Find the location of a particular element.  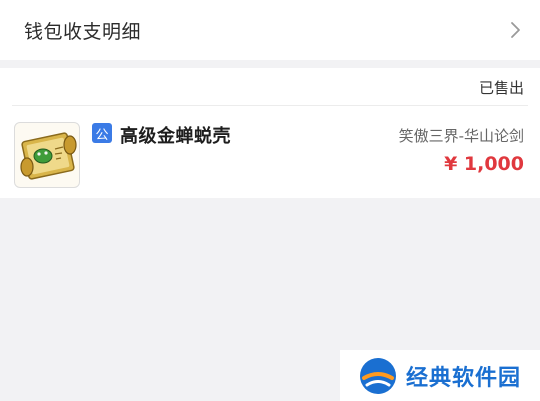

chevron-right-icon is located at coordinates (516, 30).